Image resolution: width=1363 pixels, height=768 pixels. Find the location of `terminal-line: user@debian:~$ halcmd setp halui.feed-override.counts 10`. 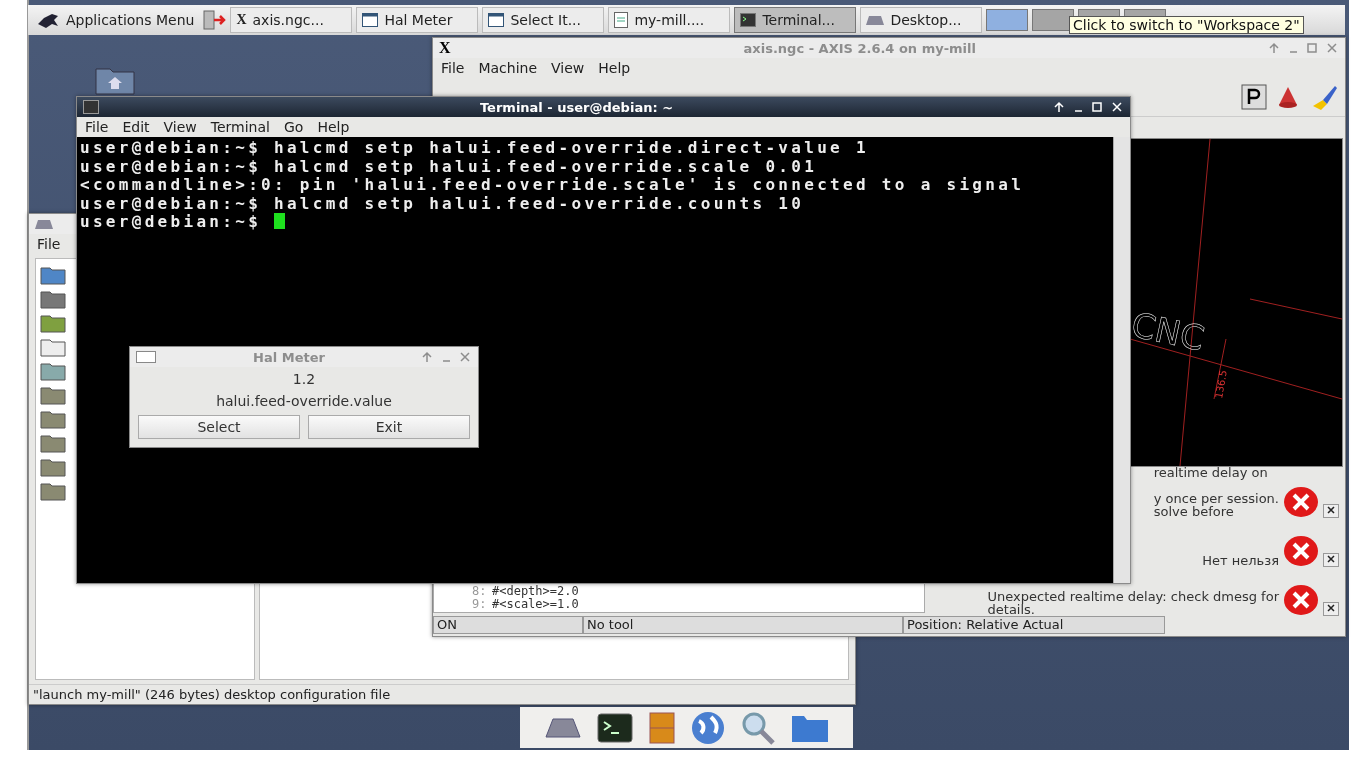

terminal-line: user@debian:~$ halcmd setp halui.feed-override.counts 10 is located at coordinates (443, 203).